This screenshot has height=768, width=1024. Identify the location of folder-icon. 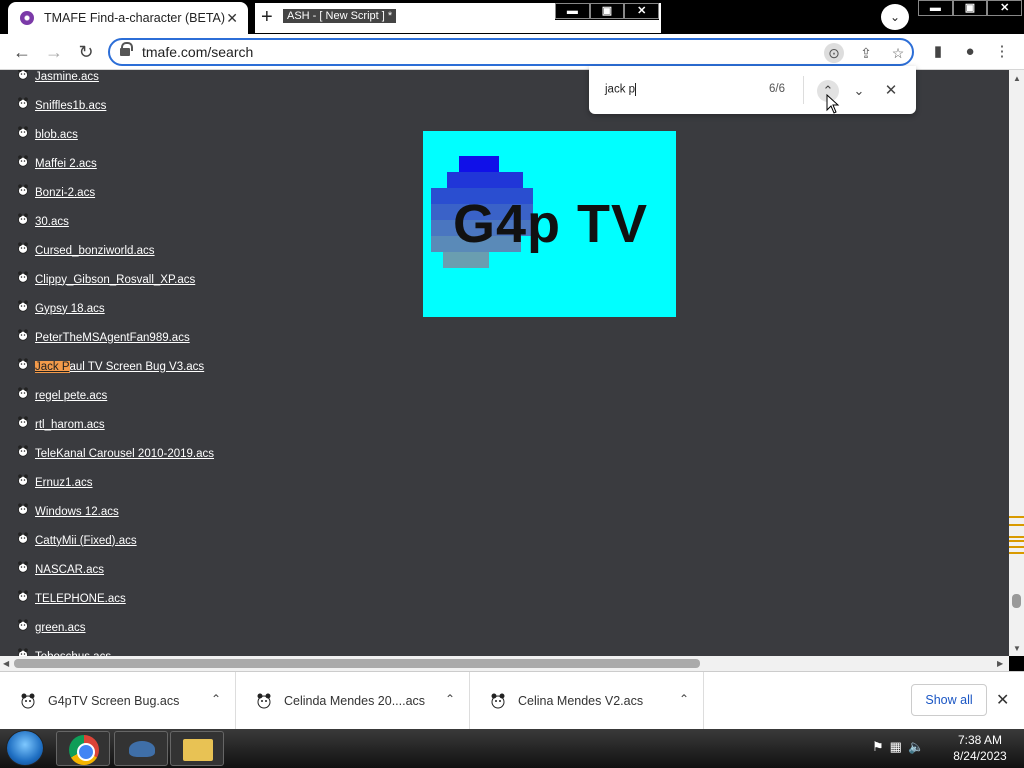
(198, 750).